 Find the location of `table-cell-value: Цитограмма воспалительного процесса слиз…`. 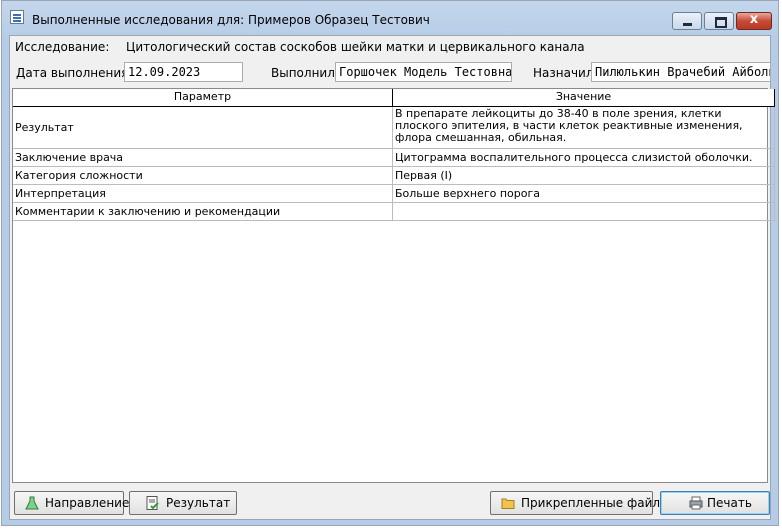

table-cell-value: Цитограмма воспалительного процесса слиз… is located at coordinates (584, 158).